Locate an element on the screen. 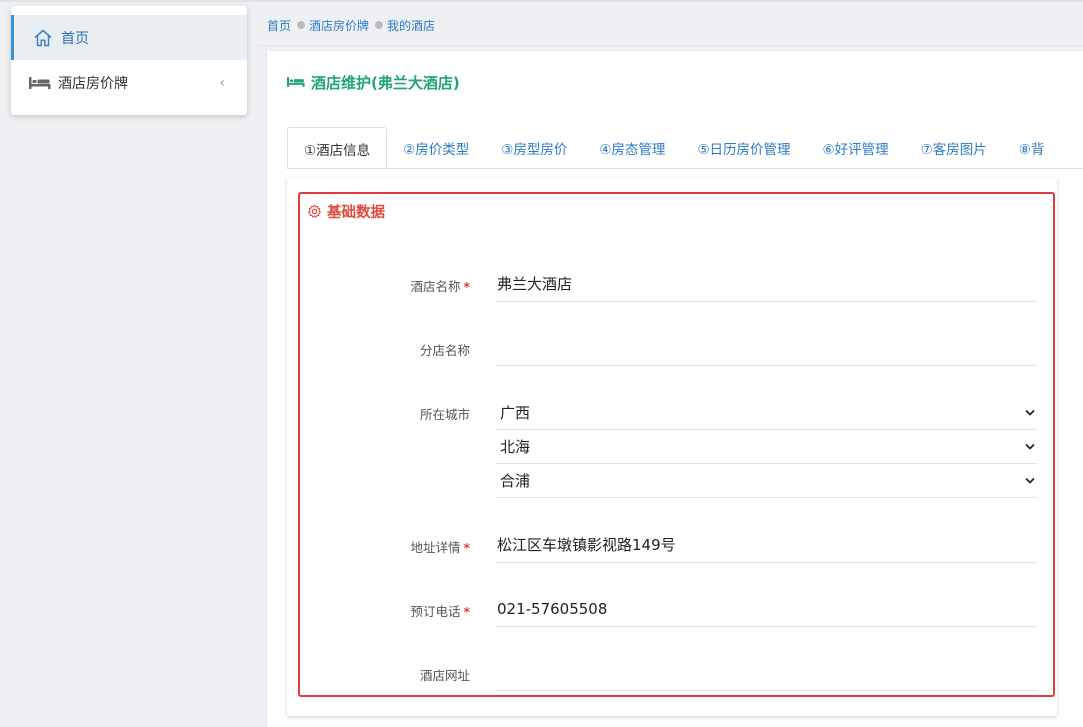 The width and height of the screenshot is (1083, 727). address-label-text: 地址详情 is located at coordinates (435, 547).